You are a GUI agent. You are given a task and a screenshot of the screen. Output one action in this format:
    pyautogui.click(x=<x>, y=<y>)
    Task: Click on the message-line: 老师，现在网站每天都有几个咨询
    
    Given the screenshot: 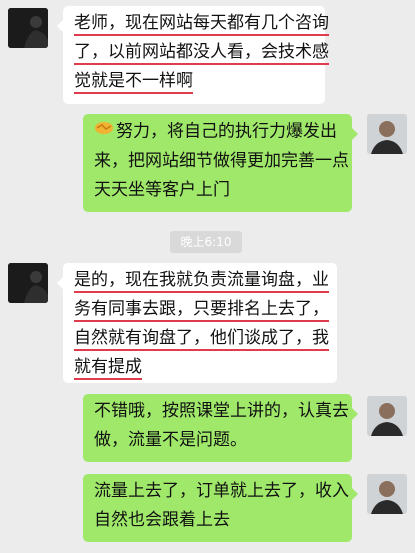 What is the action you would take?
    pyautogui.click(x=201, y=24)
    